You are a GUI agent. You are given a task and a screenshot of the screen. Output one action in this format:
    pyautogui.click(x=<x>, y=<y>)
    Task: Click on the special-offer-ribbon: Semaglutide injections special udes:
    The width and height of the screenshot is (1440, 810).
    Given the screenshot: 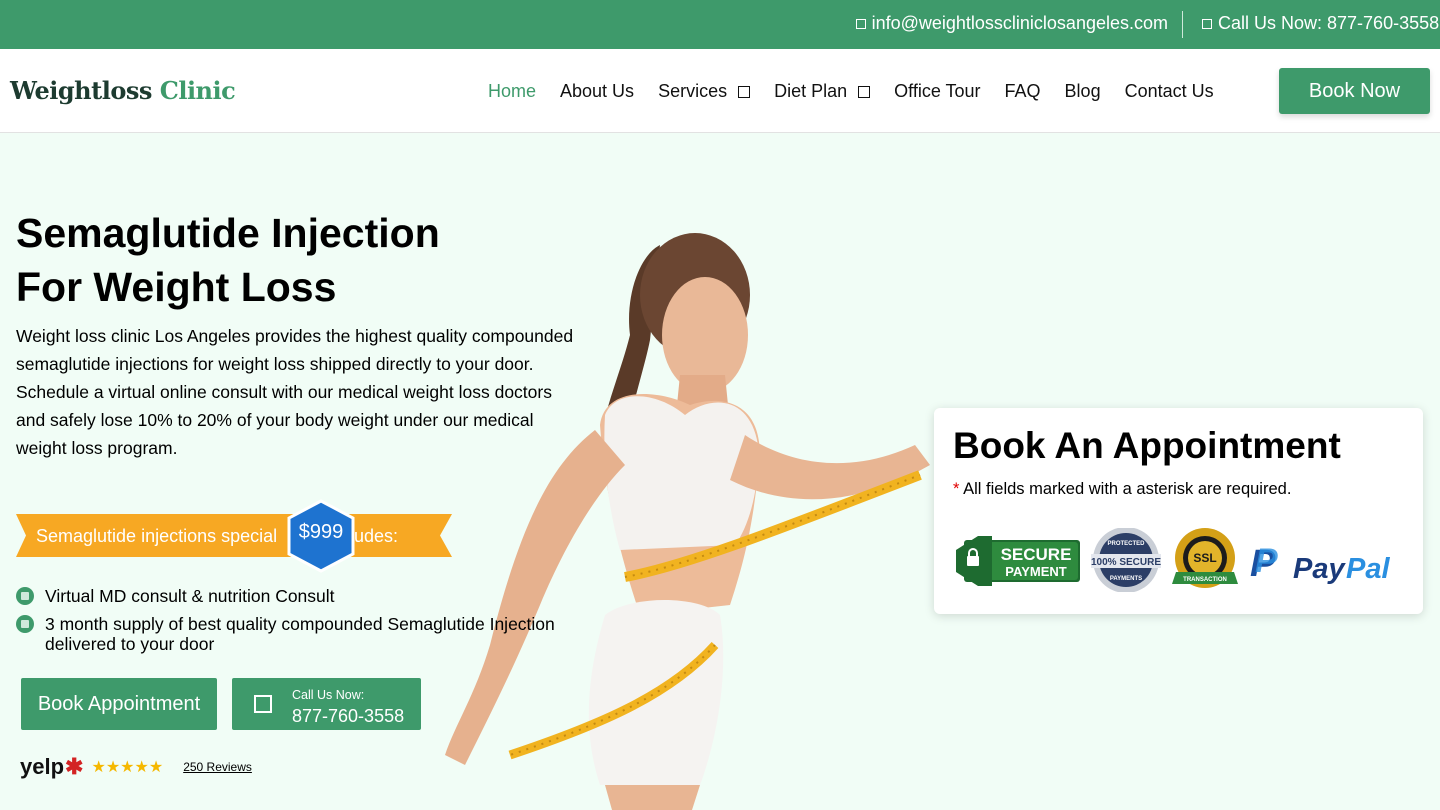 What is the action you would take?
    pyautogui.click(x=234, y=535)
    